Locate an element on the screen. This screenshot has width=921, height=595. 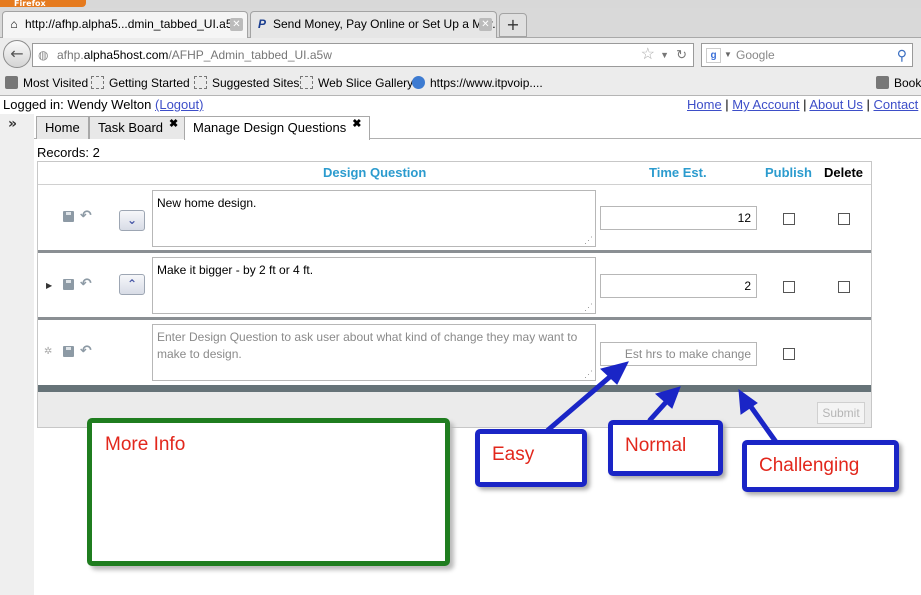
engine-dropdown-icon: ▼ is located at coordinates (728, 55).